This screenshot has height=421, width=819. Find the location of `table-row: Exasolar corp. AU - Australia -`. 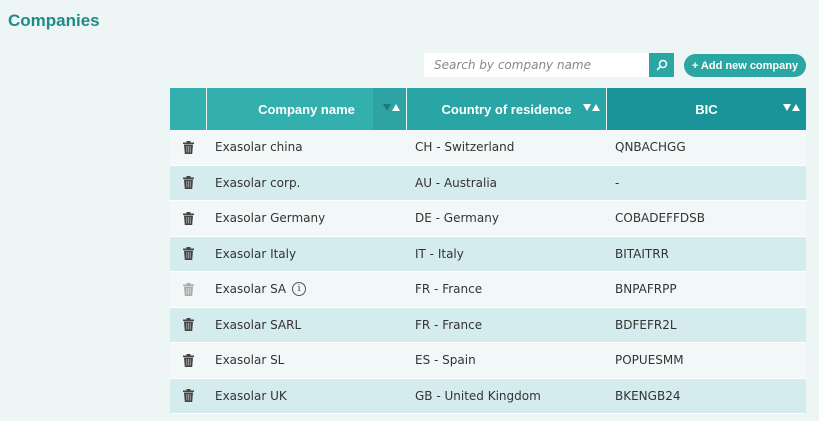

table-row: Exasolar corp. AU - Australia - is located at coordinates (488, 183).